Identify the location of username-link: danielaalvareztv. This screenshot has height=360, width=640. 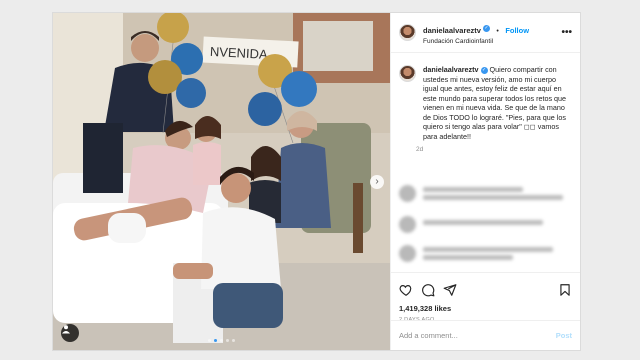
(452, 30).